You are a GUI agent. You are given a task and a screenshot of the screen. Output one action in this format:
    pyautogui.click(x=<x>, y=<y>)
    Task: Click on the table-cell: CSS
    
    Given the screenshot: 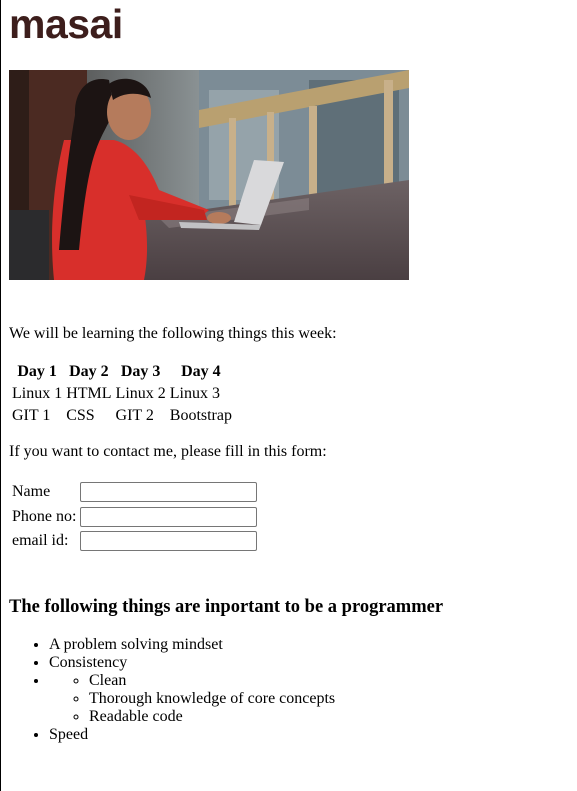 What is the action you would take?
    pyautogui.click(x=80, y=415)
    